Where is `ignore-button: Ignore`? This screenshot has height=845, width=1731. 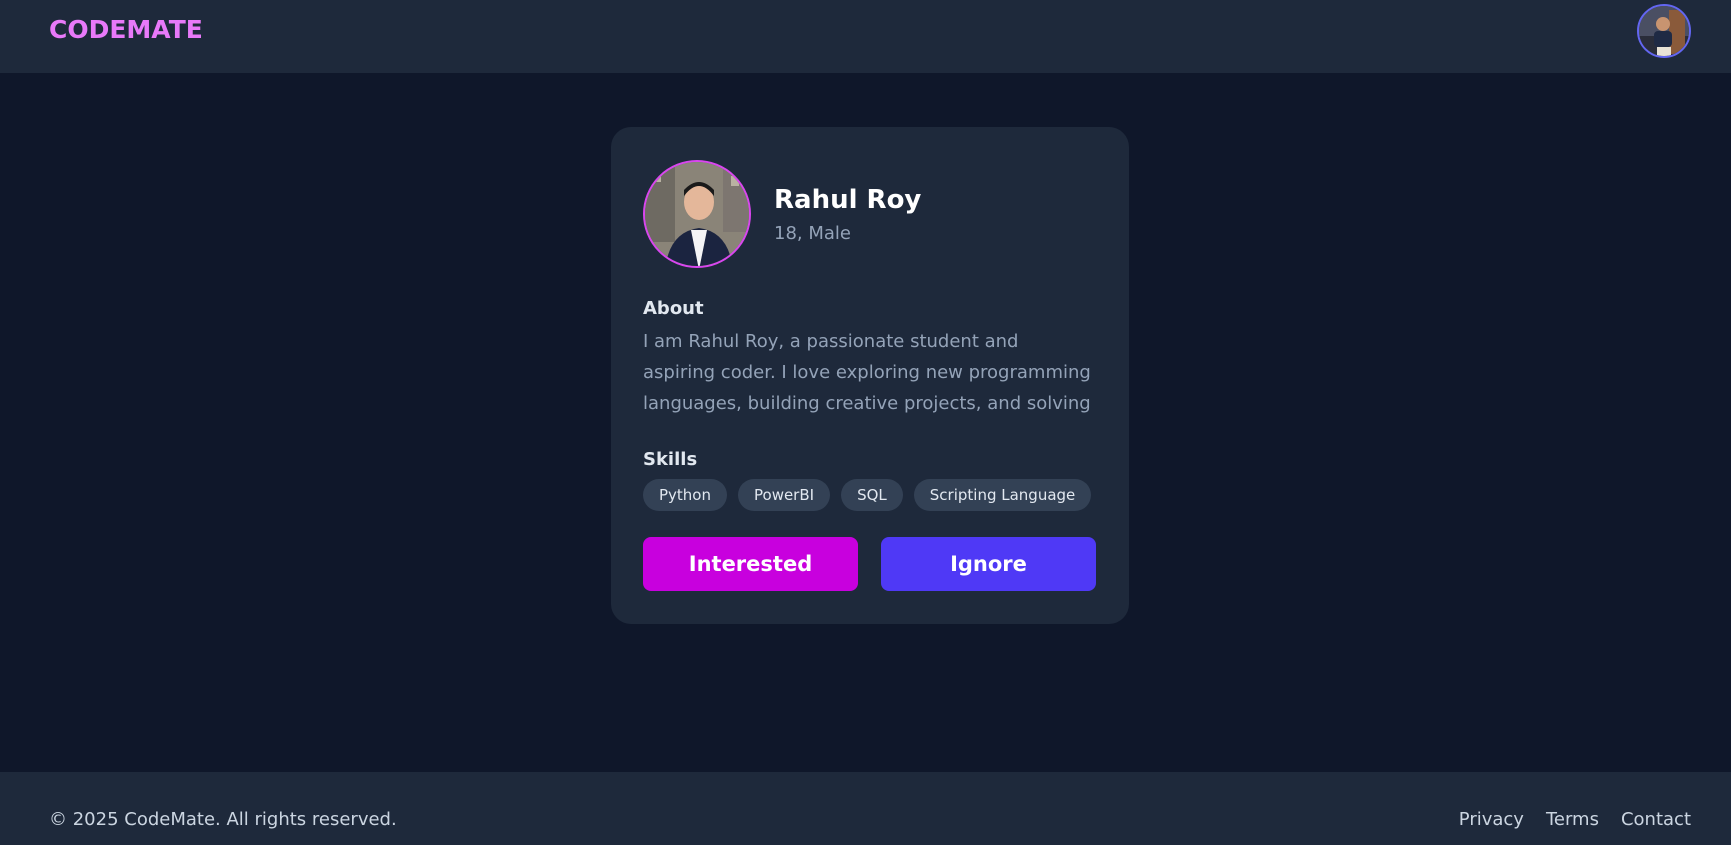 ignore-button: Ignore is located at coordinates (988, 564).